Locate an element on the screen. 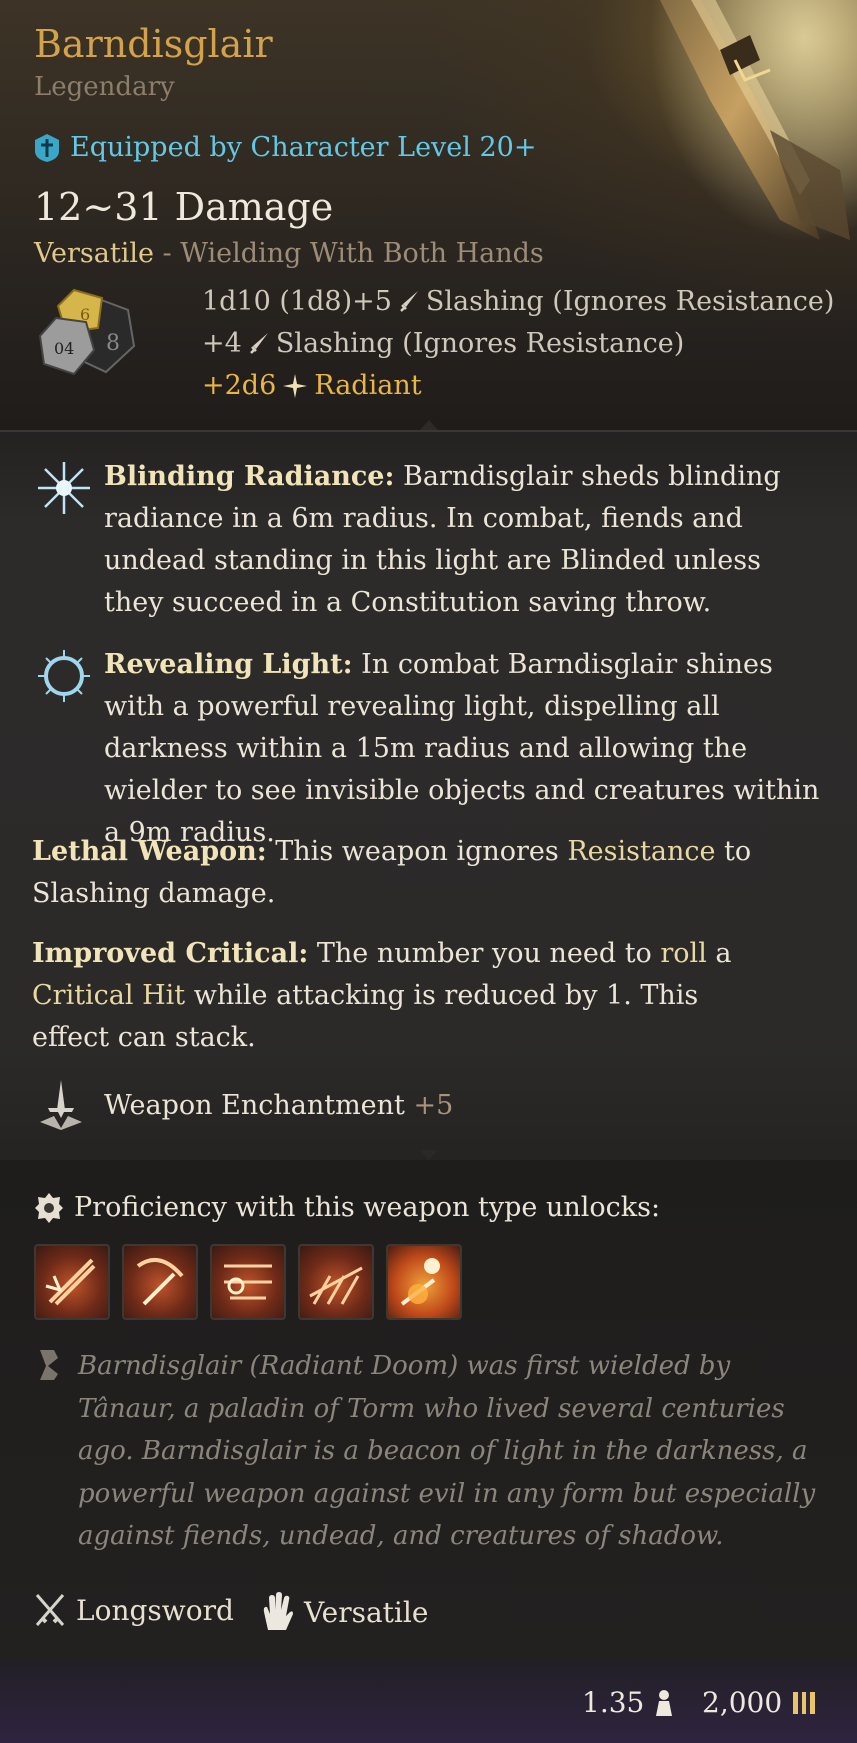 The image size is (857, 1743). weapon-enchantment: Weapon Enchantment +5 is located at coordinates (278, 1105).